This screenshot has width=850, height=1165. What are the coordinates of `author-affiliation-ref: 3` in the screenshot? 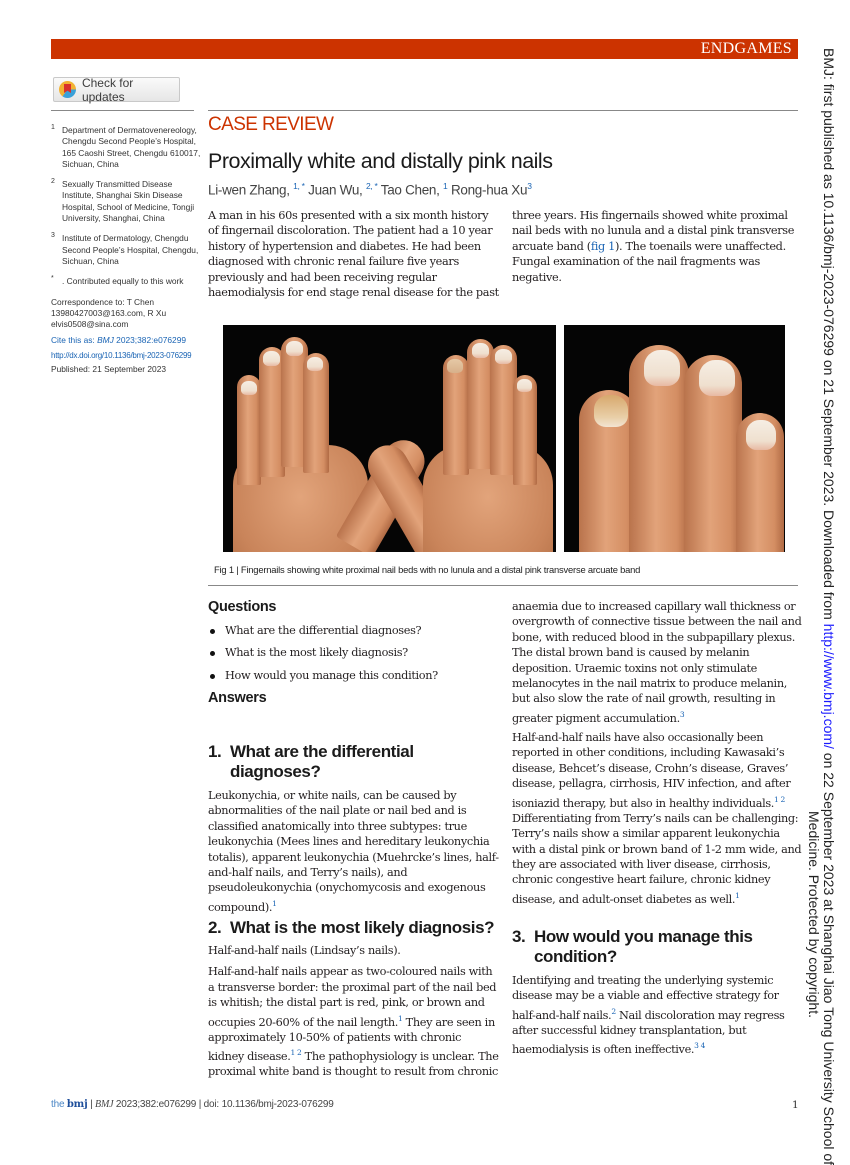 It's located at (529, 186).